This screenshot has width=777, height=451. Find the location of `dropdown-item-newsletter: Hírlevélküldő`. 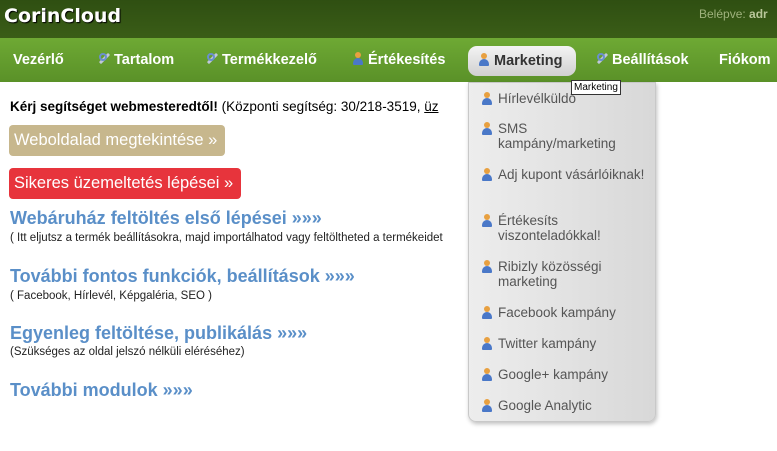

dropdown-item-newsletter: Hírlevélküldő is located at coordinates (563, 98).